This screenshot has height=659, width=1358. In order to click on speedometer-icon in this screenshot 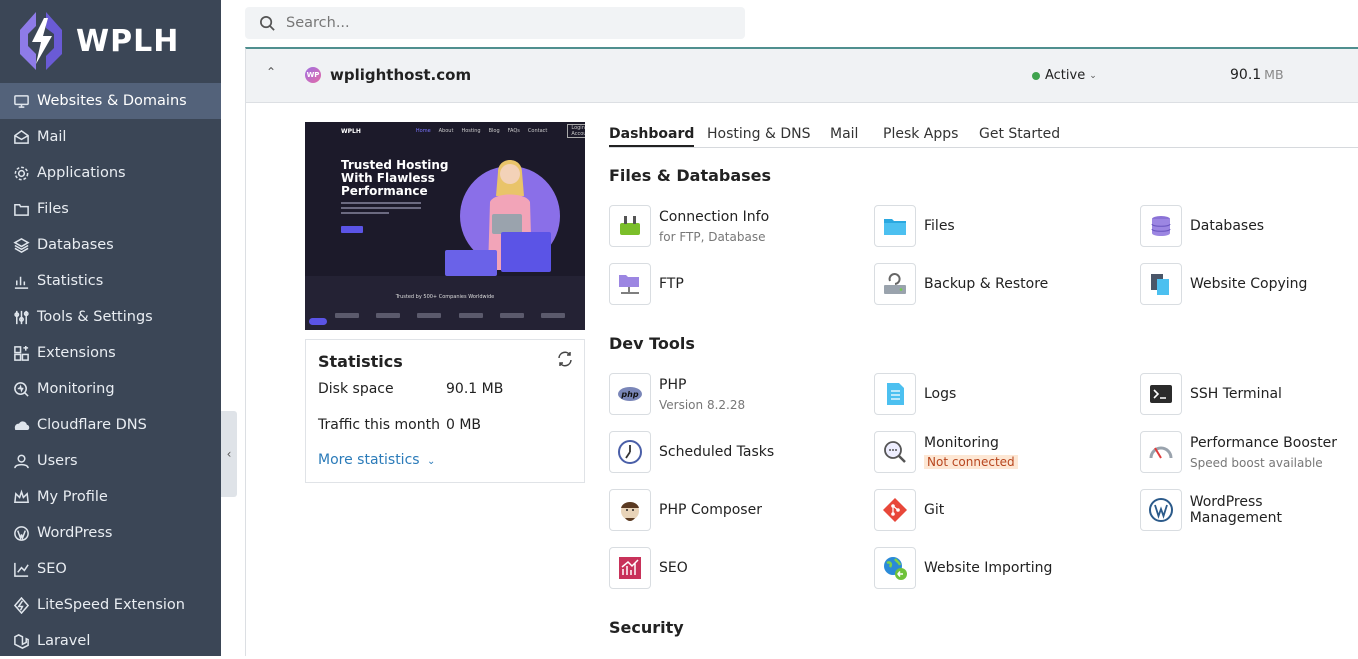, I will do `click(1161, 452)`.